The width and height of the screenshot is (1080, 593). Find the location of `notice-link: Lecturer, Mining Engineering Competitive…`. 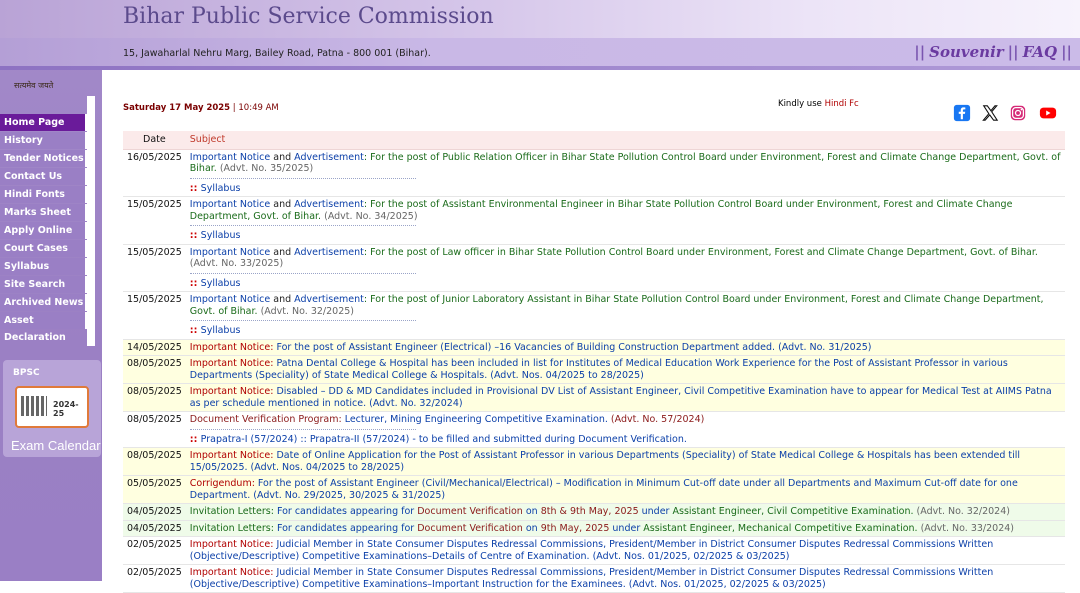

notice-link: Lecturer, Mining Engineering Competitive… is located at coordinates (476, 419).